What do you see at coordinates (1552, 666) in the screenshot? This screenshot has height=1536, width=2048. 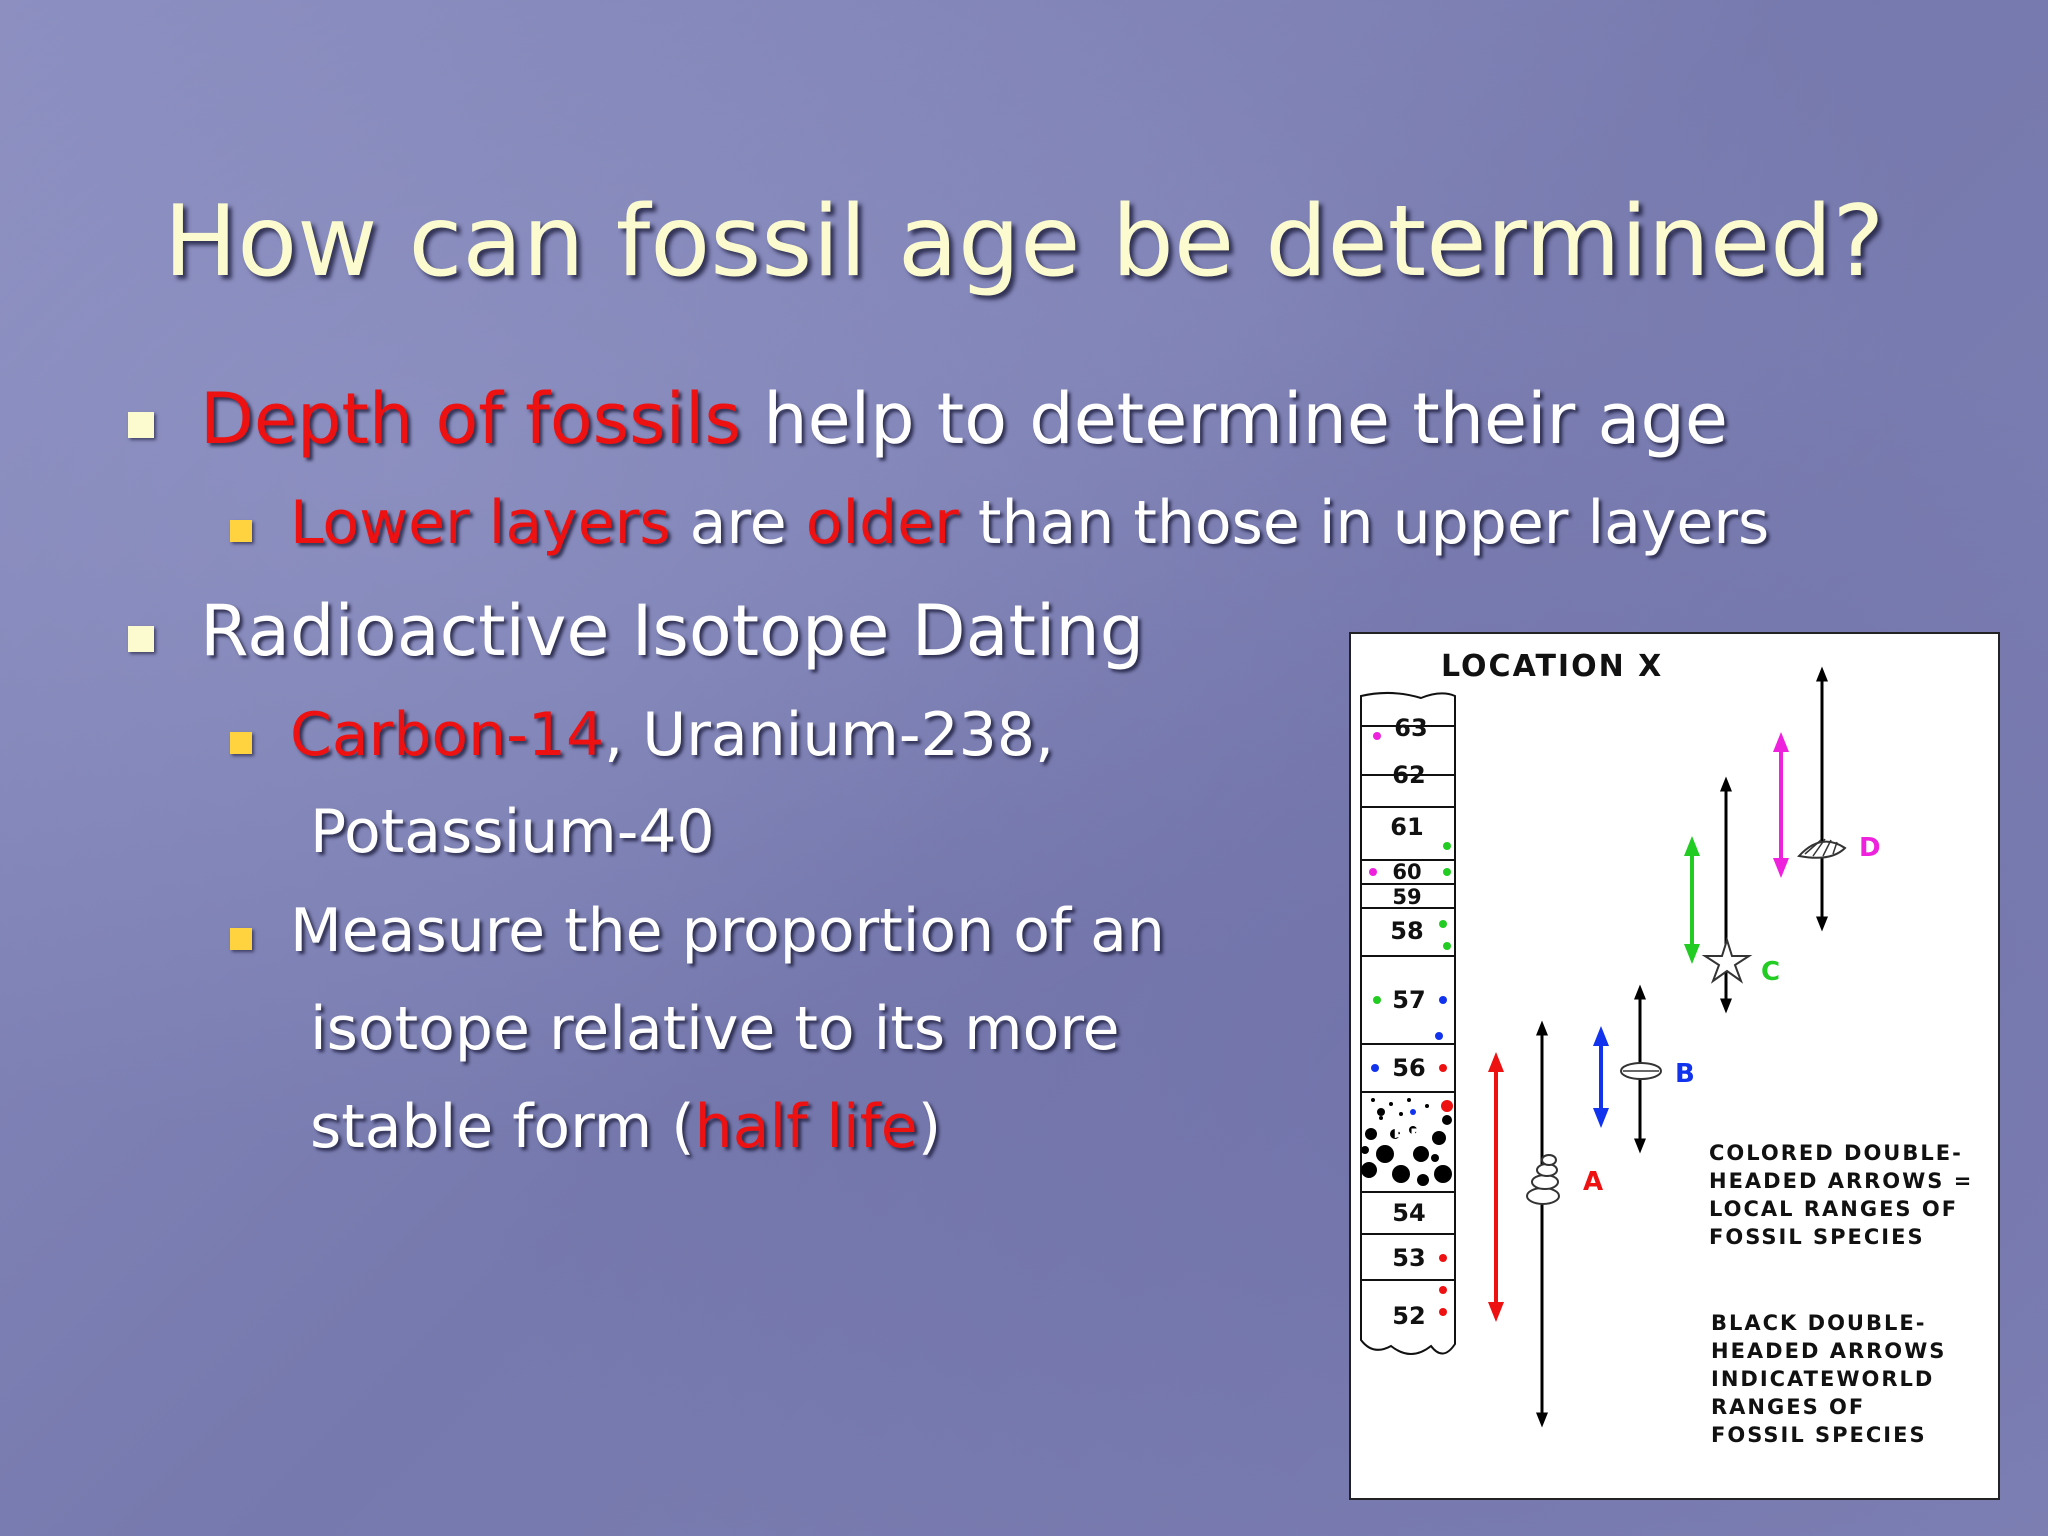 I see `diagram-heading: LOCATION X` at bounding box center [1552, 666].